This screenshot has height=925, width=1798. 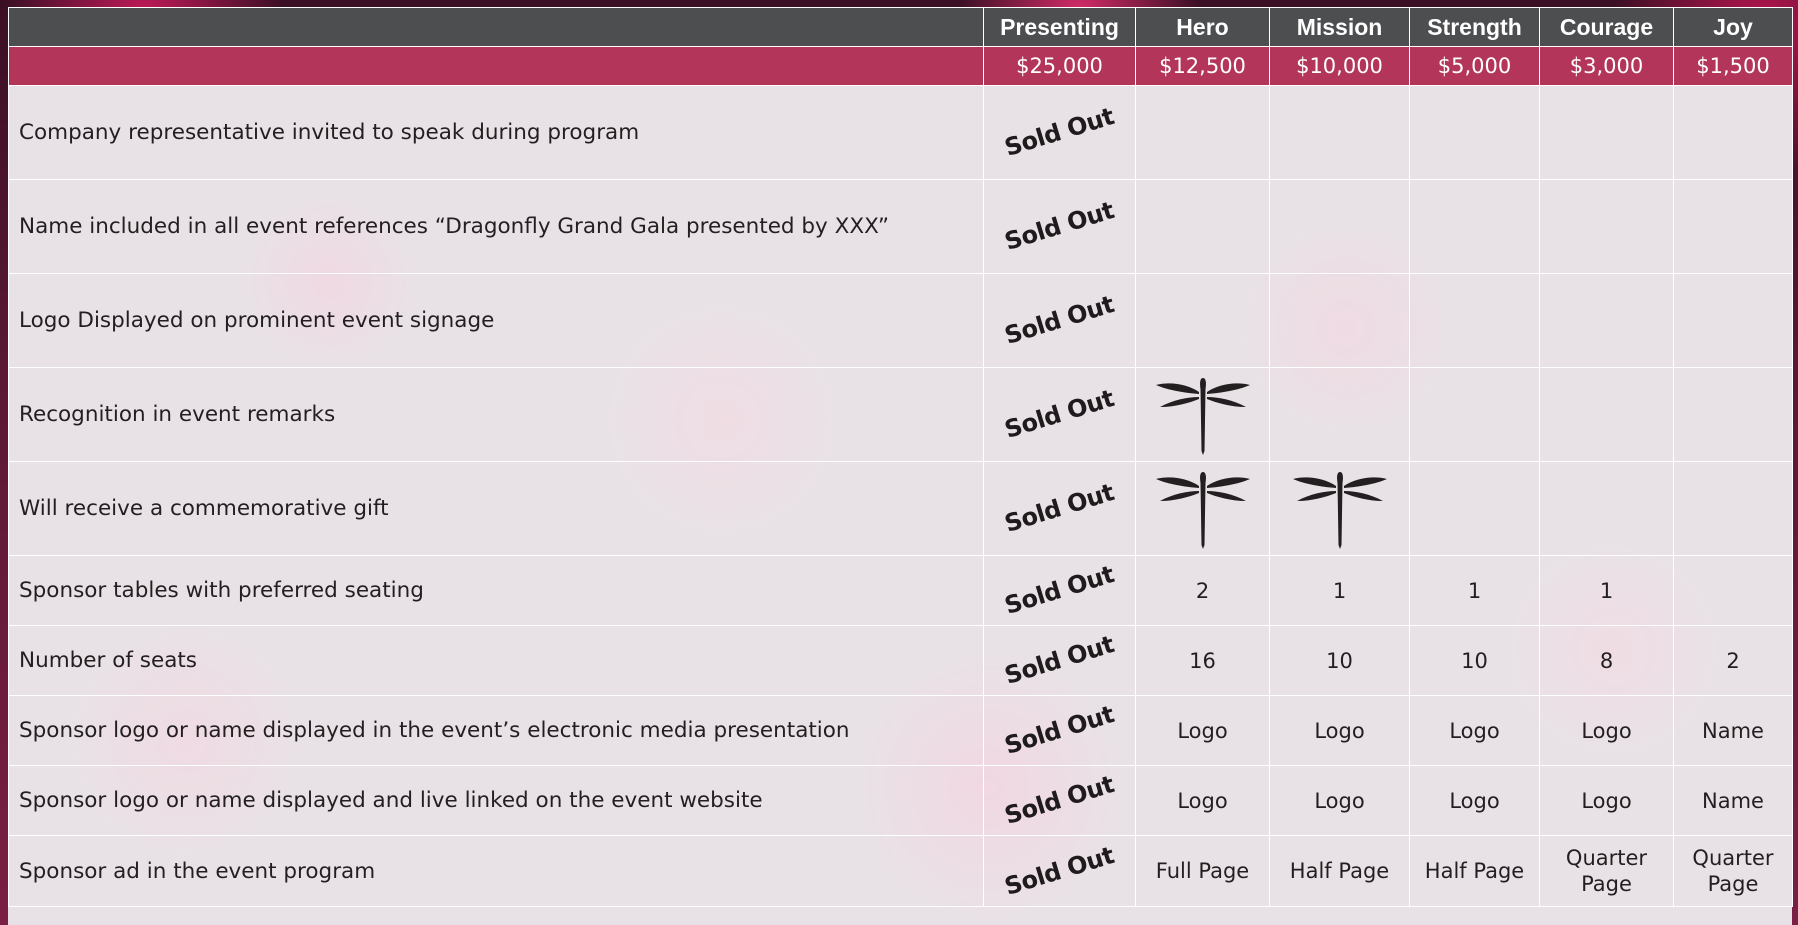 I want to click on mission-cell: Half Page, so click(x=1339, y=871).